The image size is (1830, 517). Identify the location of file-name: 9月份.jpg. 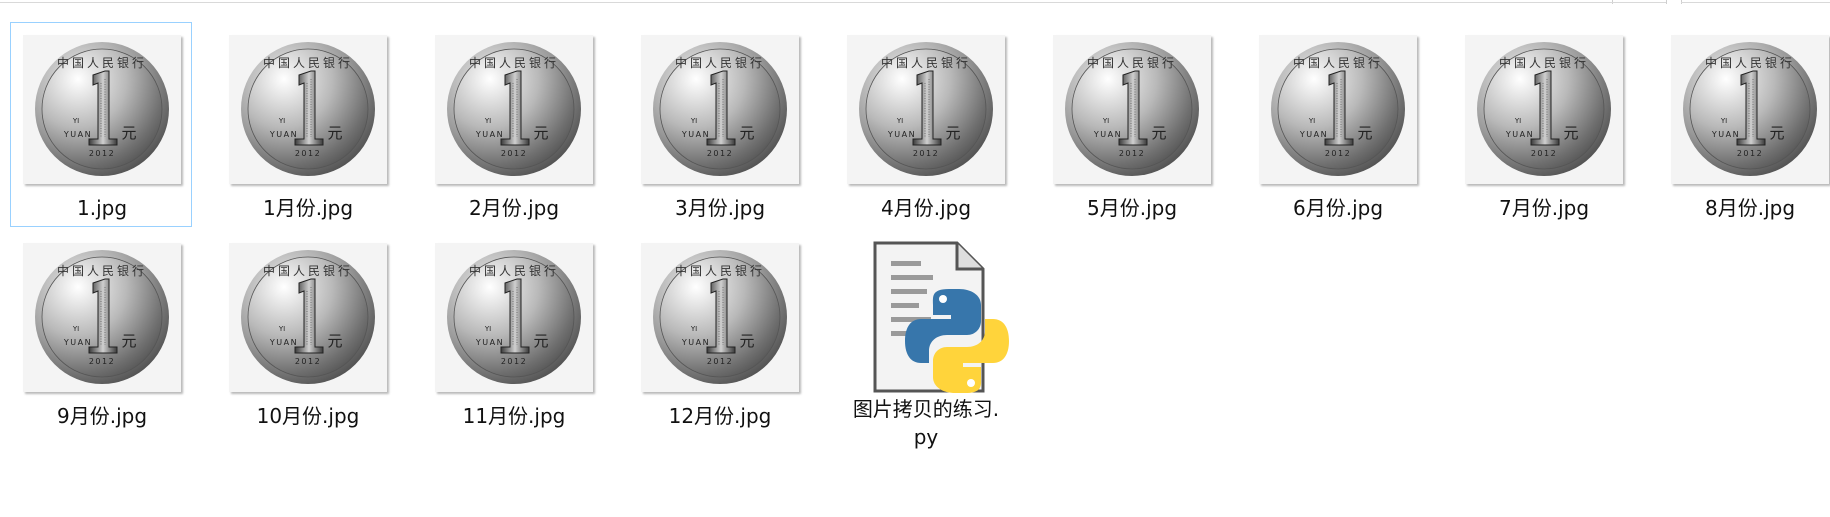
(102, 416).